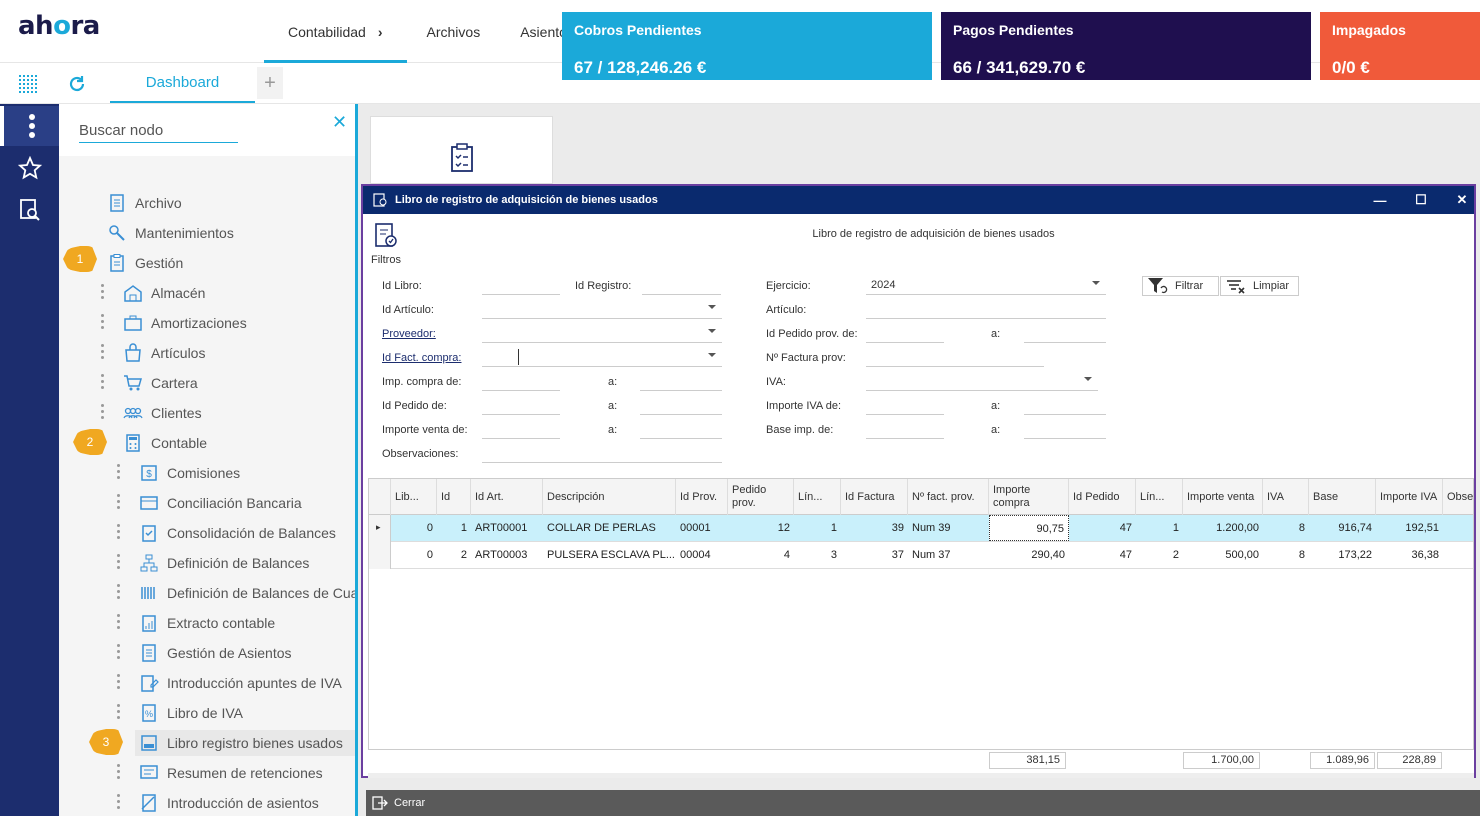 The width and height of the screenshot is (1480, 816). Describe the element at coordinates (160, 383) in the screenshot. I see `tree-item-cartera: Cartera` at that location.